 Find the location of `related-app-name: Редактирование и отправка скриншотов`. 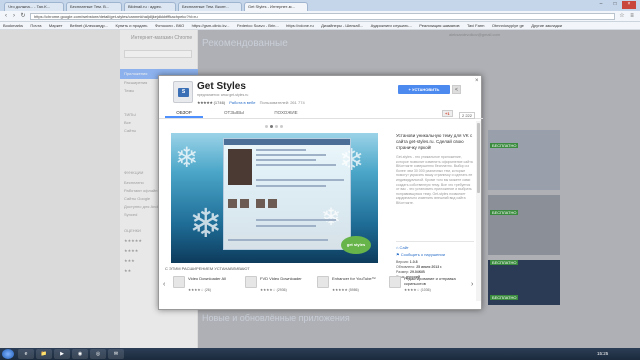

related-app-name: Редактирование и отправка скриншотов is located at coordinates (430, 281).